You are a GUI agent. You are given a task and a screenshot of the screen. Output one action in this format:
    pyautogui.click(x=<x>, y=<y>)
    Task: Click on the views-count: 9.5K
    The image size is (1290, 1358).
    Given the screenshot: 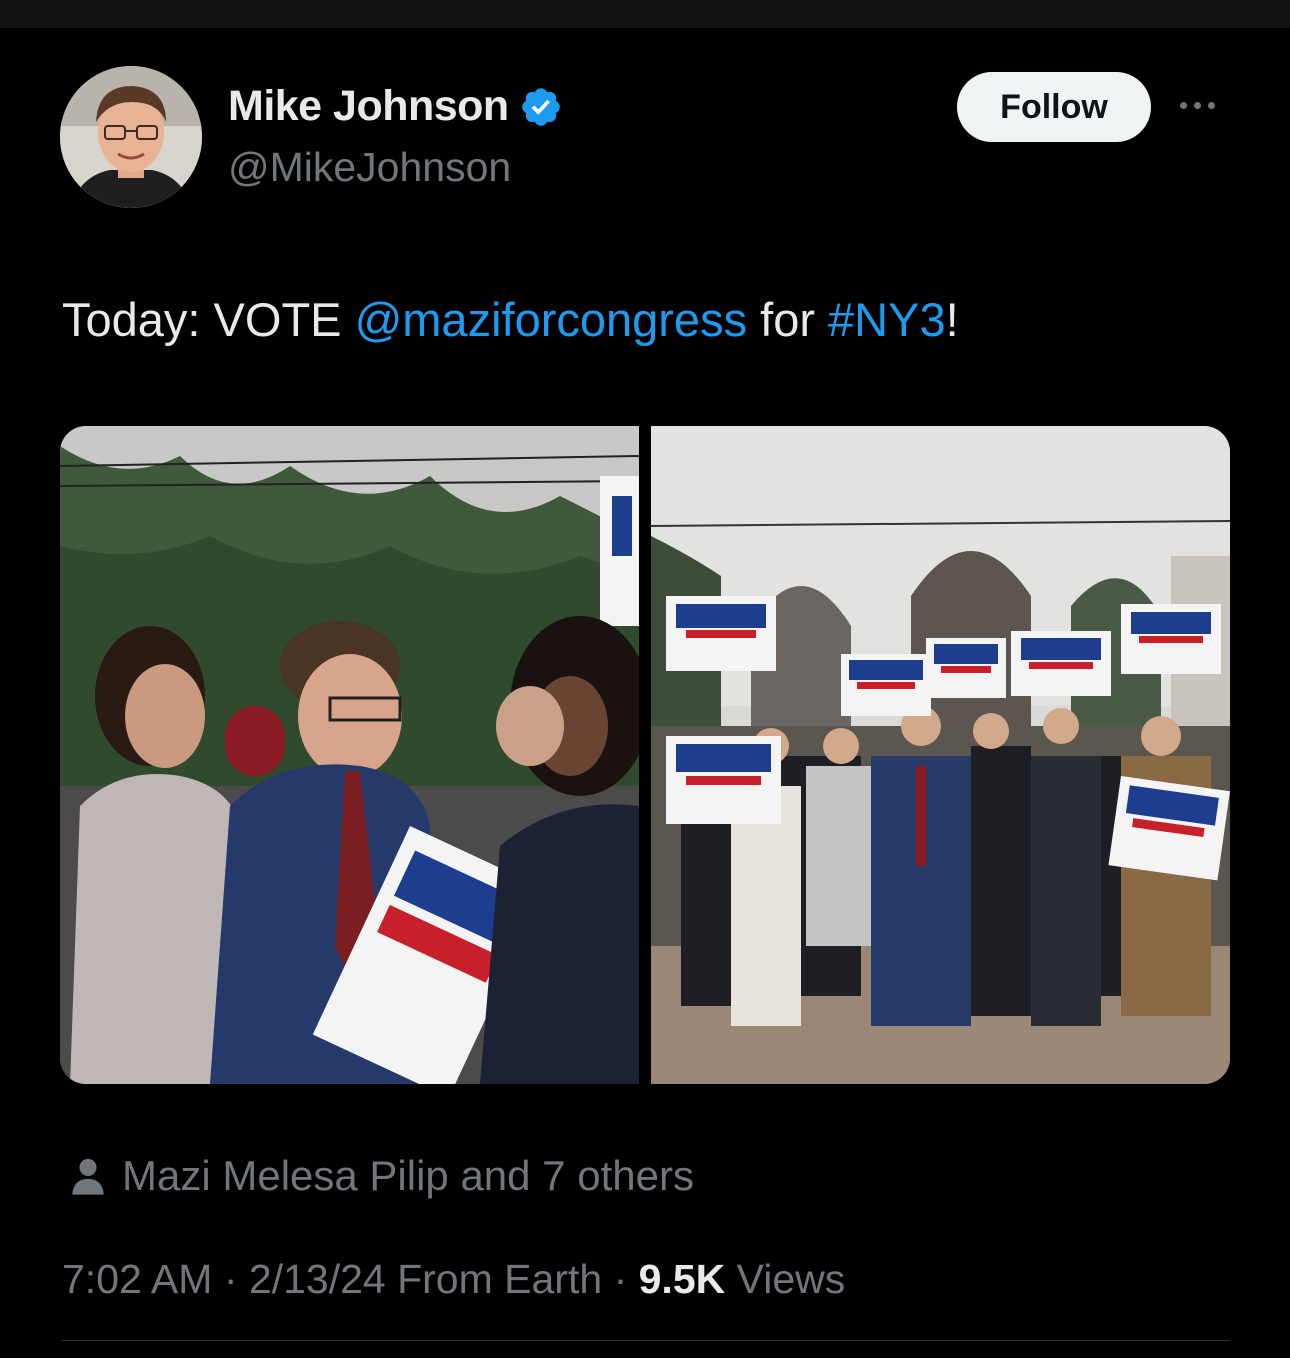 What is the action you would take?
    pyautogui.click(x=682, y=1279)
    